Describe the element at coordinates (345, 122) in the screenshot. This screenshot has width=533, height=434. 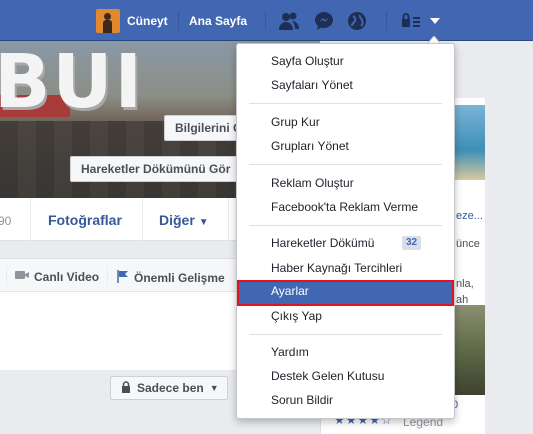
I see `menu-item-create-group: Grup Kur` at that location.